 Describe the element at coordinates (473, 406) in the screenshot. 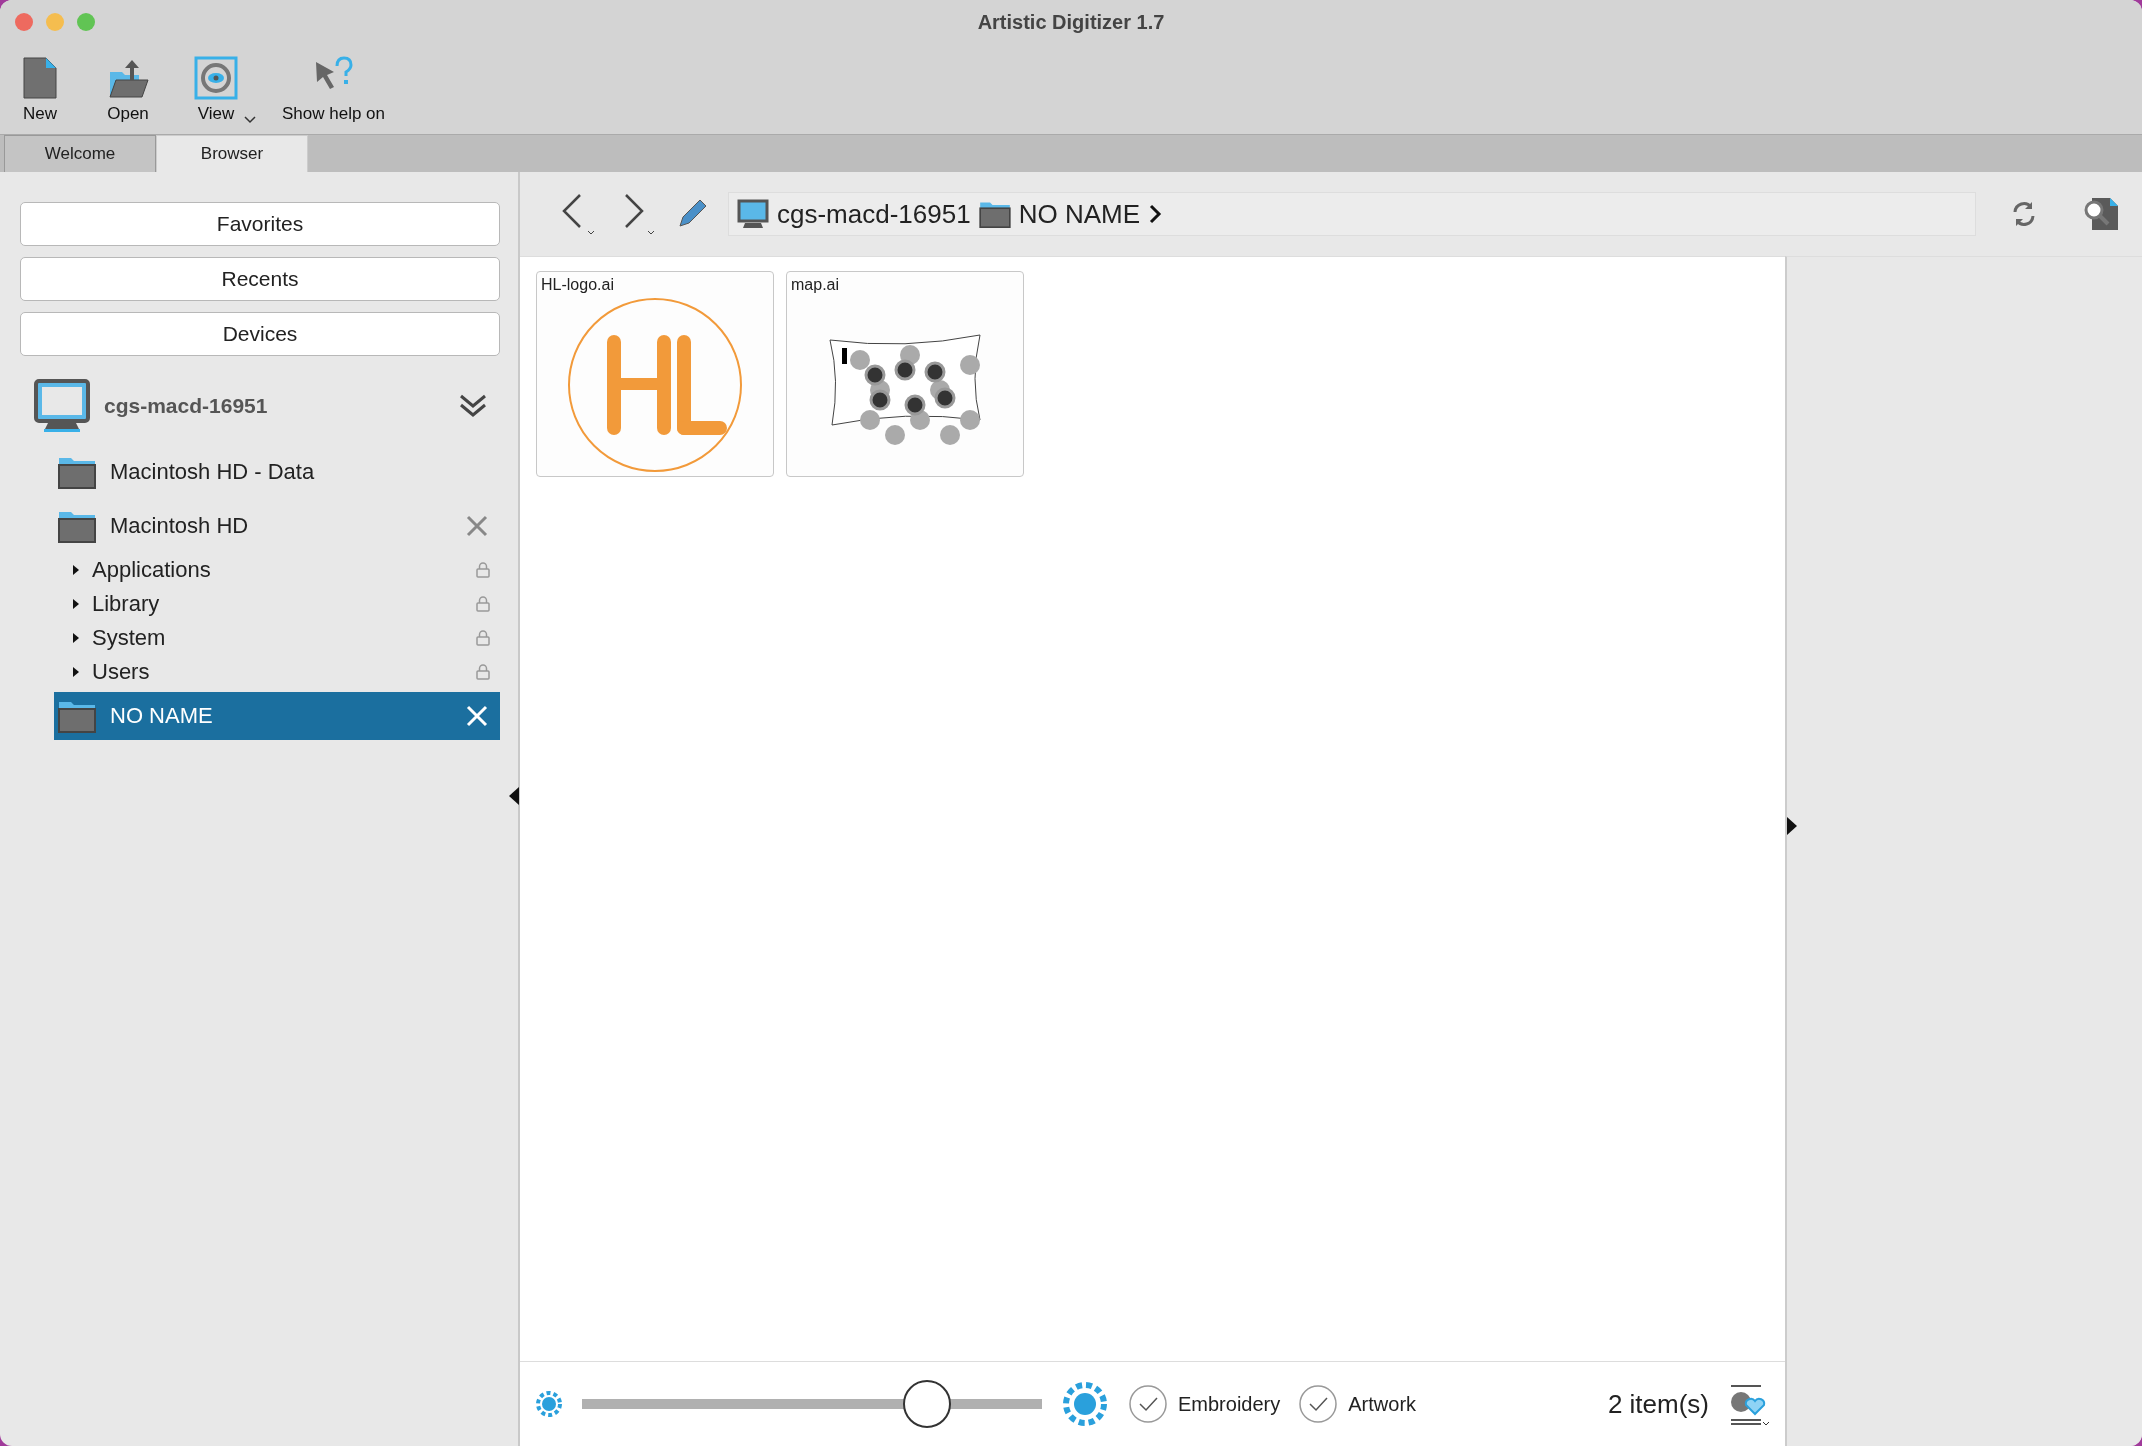

I see `double-chevron-icon` at that location.